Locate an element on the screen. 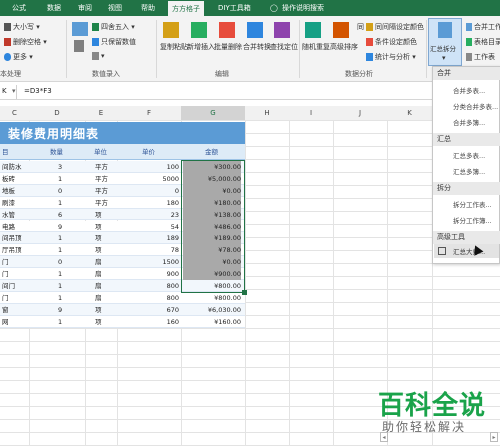  row-item: 间防水 is located at coordinates (12, 167).